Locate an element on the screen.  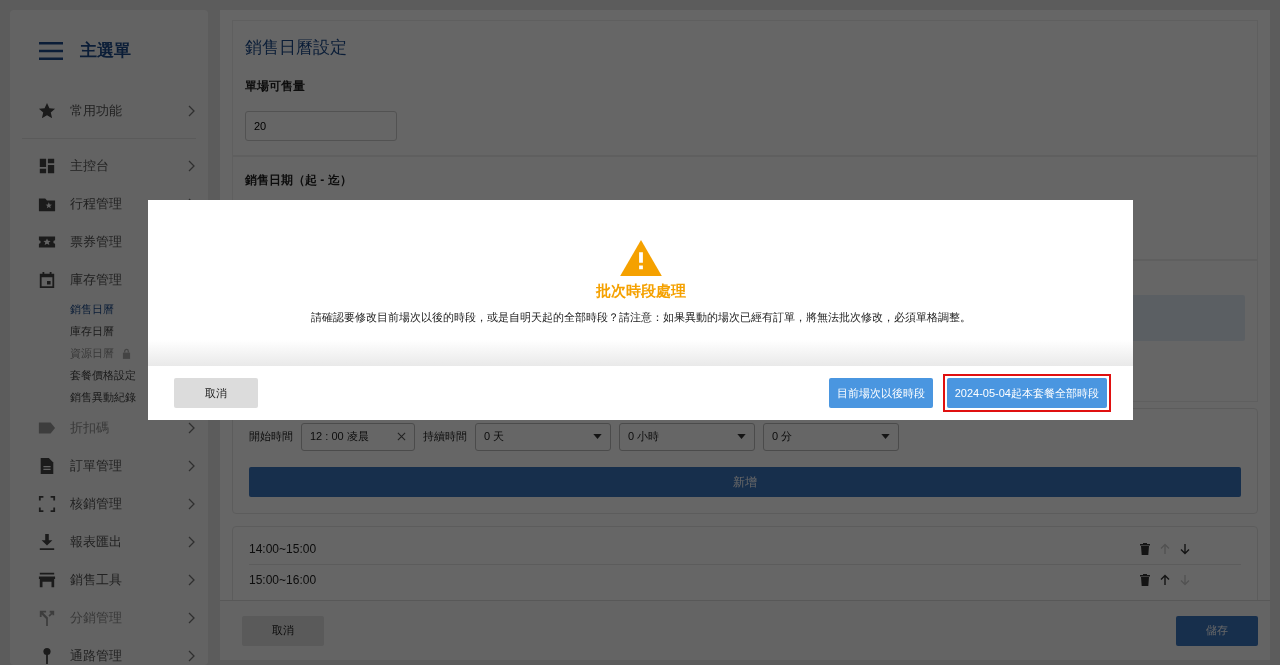
page-title: 銷售日曆設定 is located at coordinates (296, 48).